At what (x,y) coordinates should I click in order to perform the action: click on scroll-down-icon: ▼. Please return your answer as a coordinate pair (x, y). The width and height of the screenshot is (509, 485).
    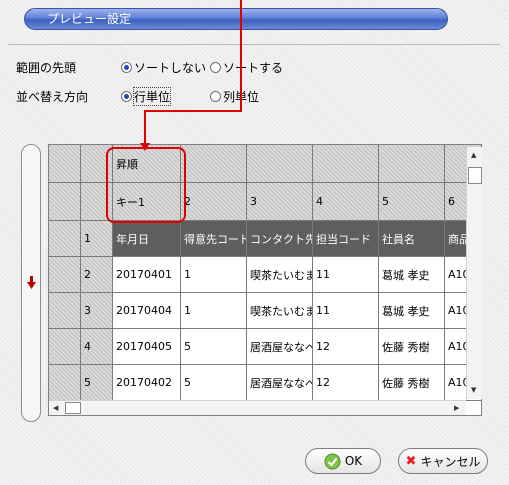
    Looking at the image, I should click on (473, 390).